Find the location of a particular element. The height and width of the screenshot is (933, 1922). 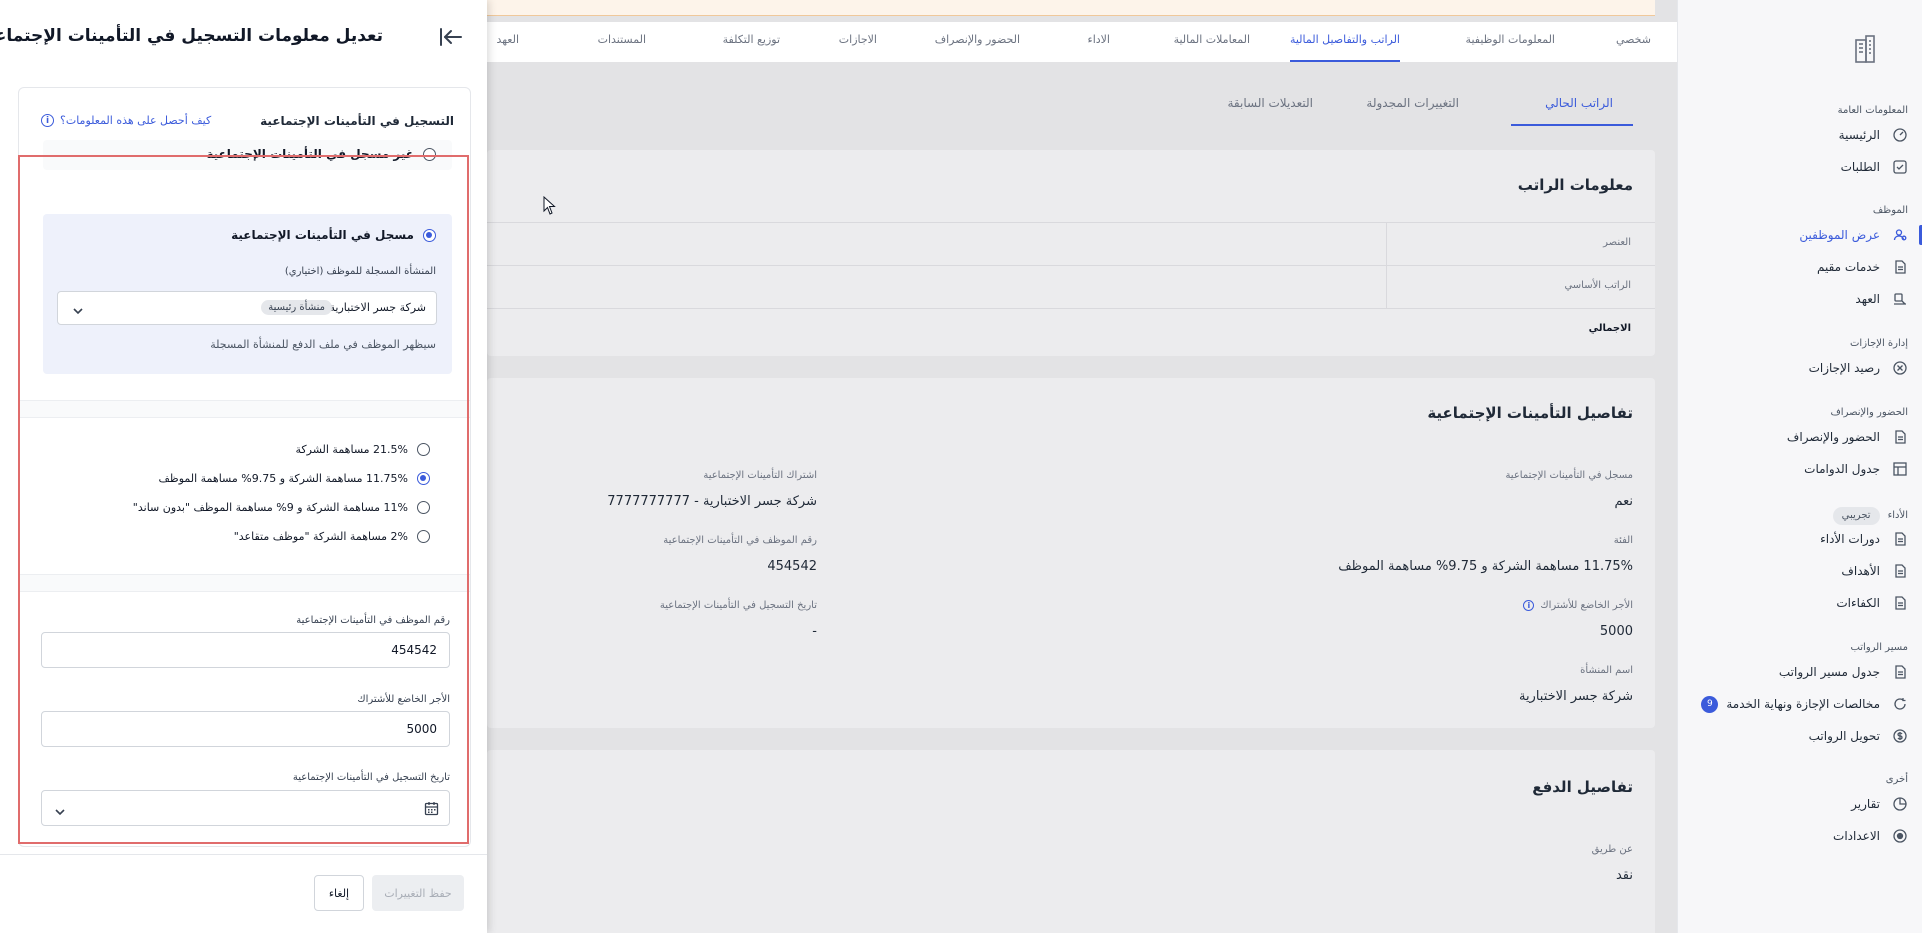

option-label: مسجل في التأمينات الإجتماعية is located at coordinates (322, 235).